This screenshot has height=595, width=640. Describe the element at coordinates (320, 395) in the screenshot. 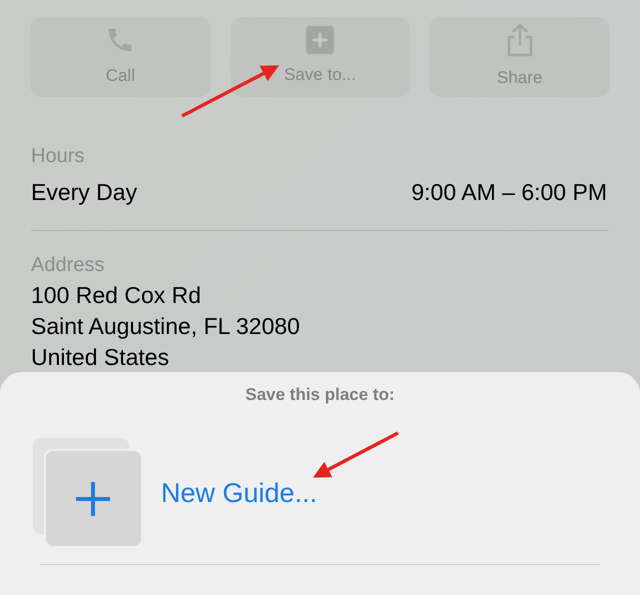

I see `sheet-title: Save this place to:` at that location.